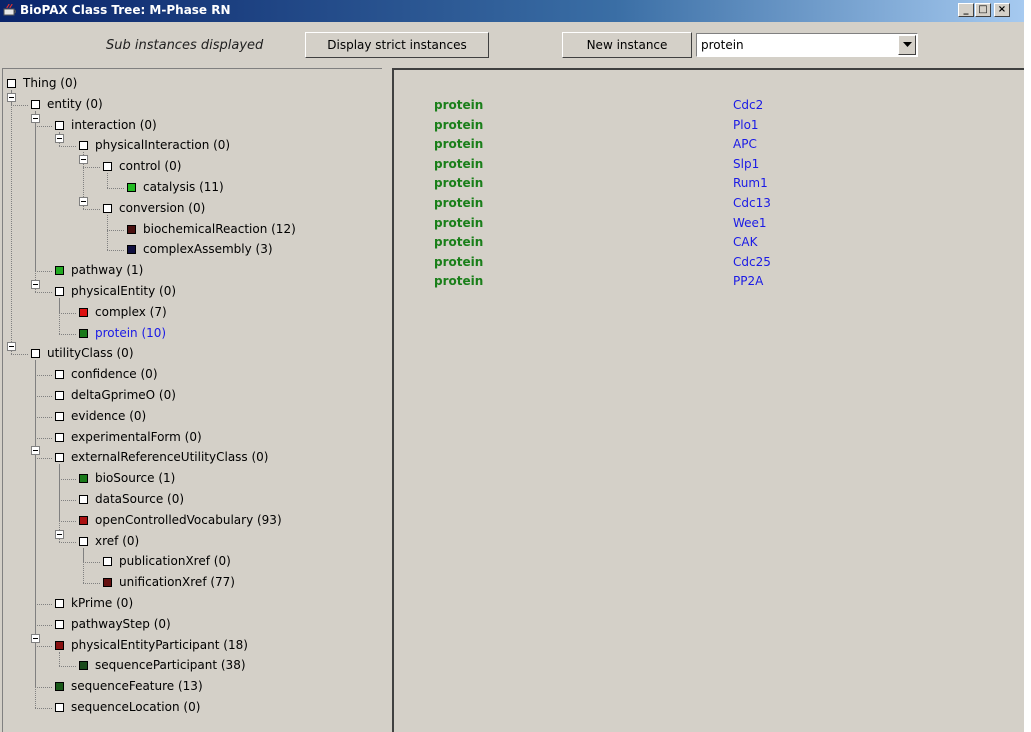 This screenshot has width=1031, height=732. What do you see at coordinates (694, 108) in the screenshot?
I see `instance-row: protein Cdc2` at bounding box center [694, 108].